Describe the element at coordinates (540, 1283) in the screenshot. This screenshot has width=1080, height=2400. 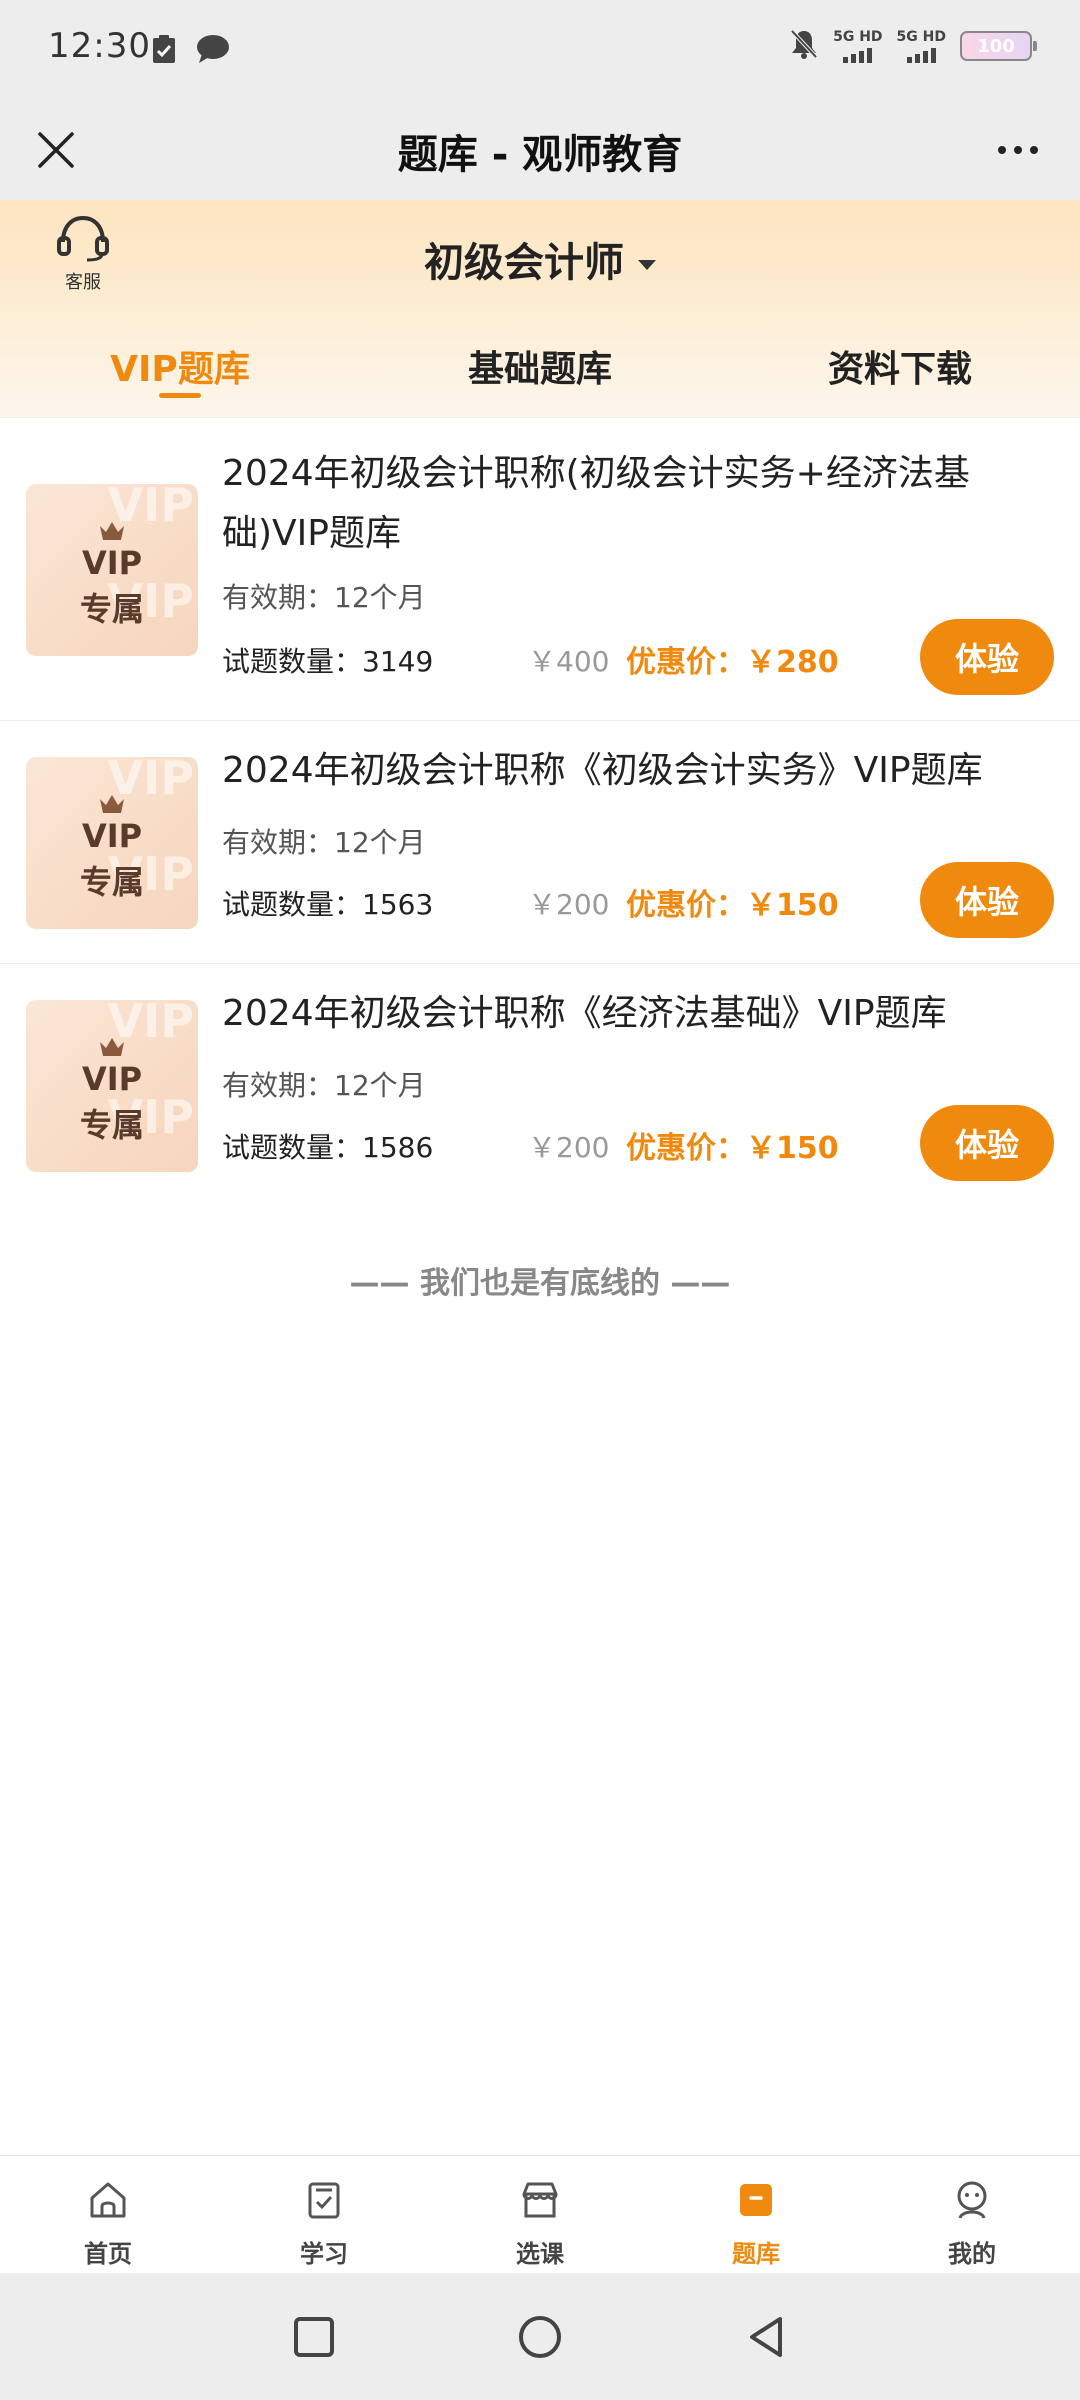
I see `end-of-list-note: —— 我们也是有底线的 ——` at that location.